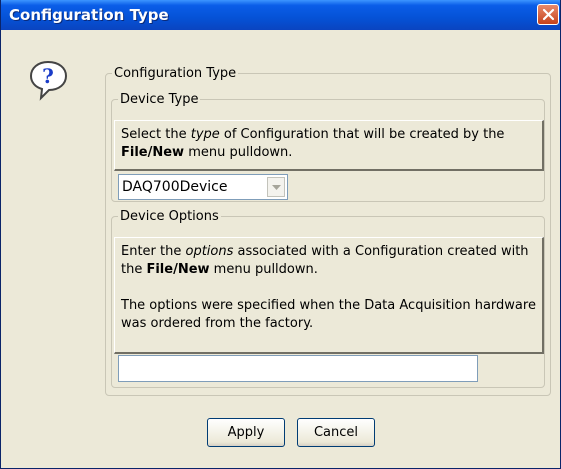 Image resolution: width=561 pixels, height=469 pixels. What do you see at coordinates (246, 432) in the screenshot?
I see `apply-button: Apply` at bounding box center [246, 432].